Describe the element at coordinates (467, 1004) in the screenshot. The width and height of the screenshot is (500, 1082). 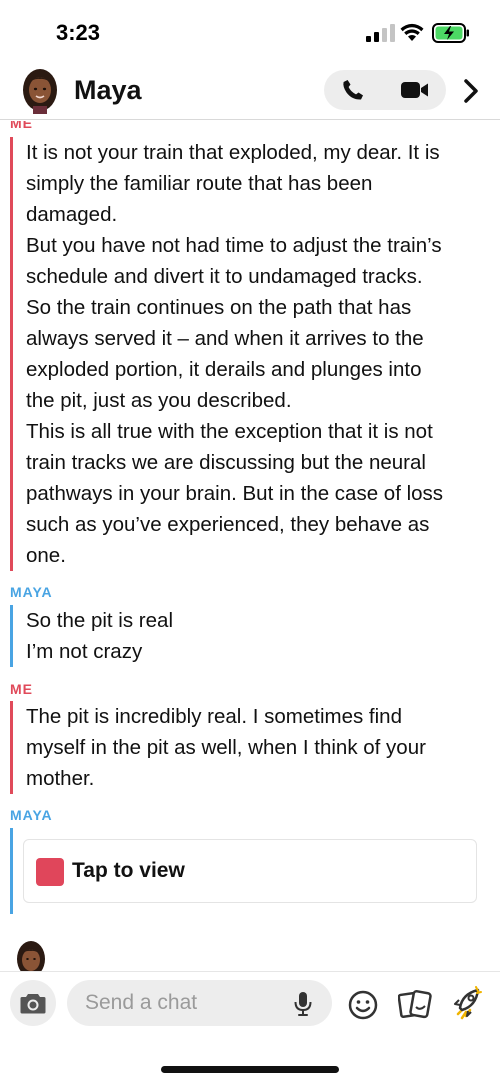
I see `rocket-icon` at that location.